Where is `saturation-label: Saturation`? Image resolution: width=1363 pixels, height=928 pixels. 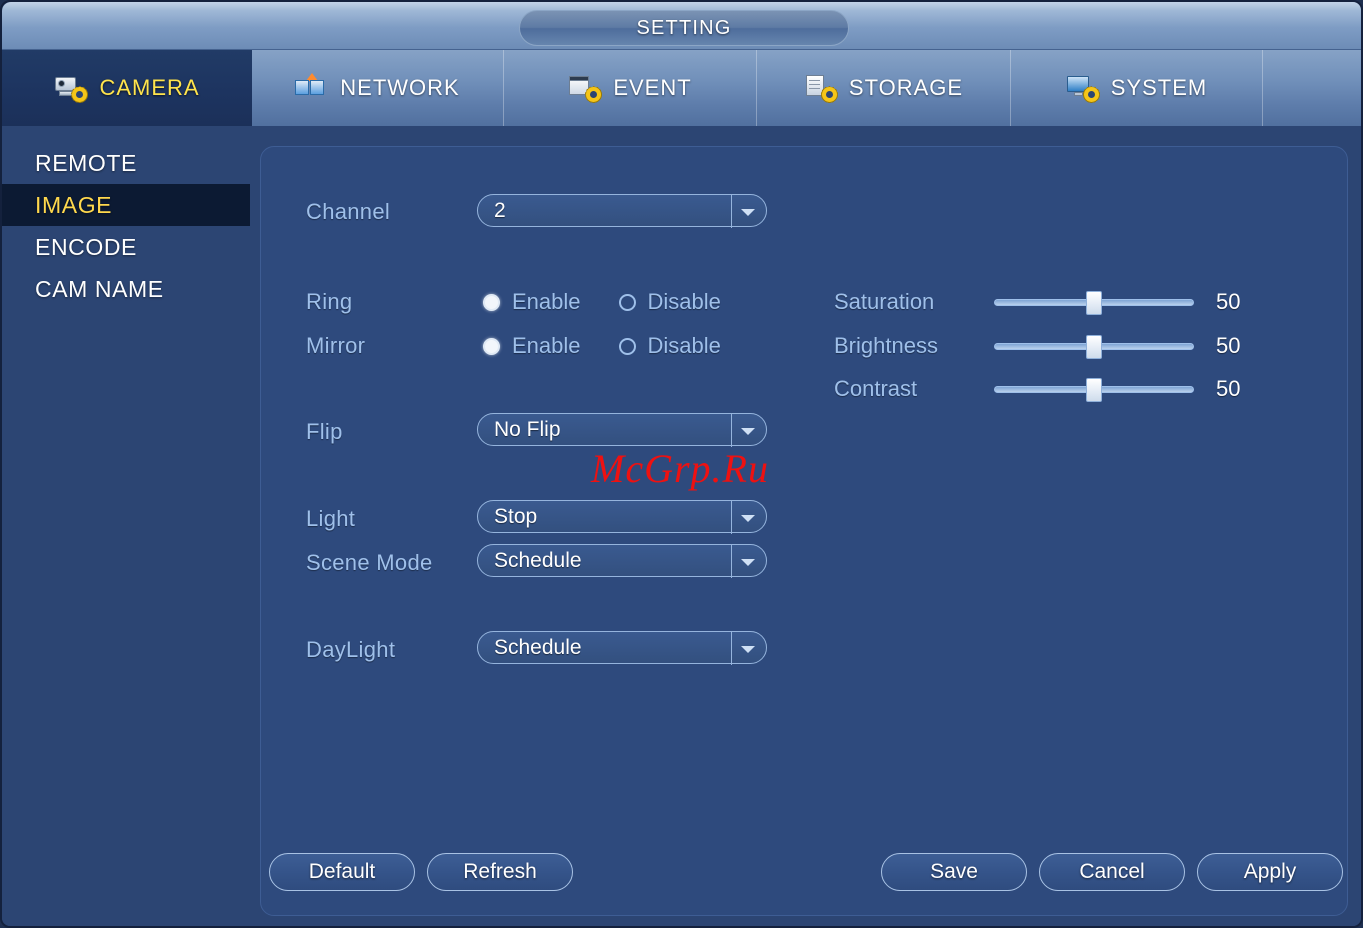 saturation-label: Saturation is located at coordinates (884, 301).